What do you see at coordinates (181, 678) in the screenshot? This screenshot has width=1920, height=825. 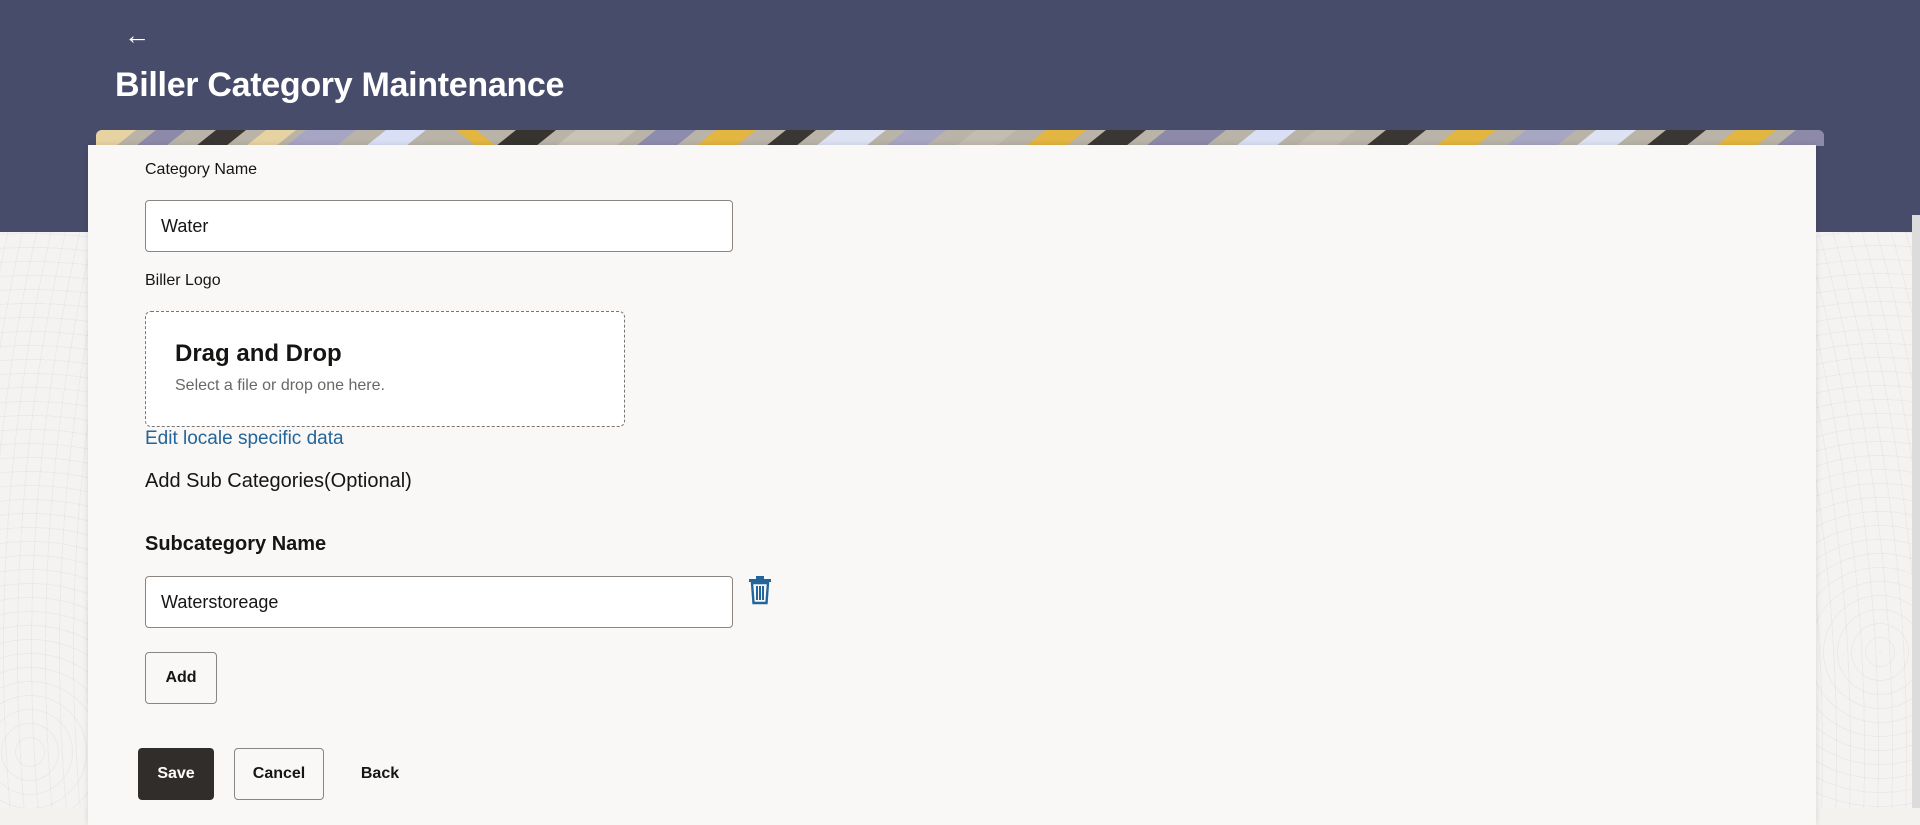 I see `add-subcategory-button: Add` at bounding box center [181, 678].